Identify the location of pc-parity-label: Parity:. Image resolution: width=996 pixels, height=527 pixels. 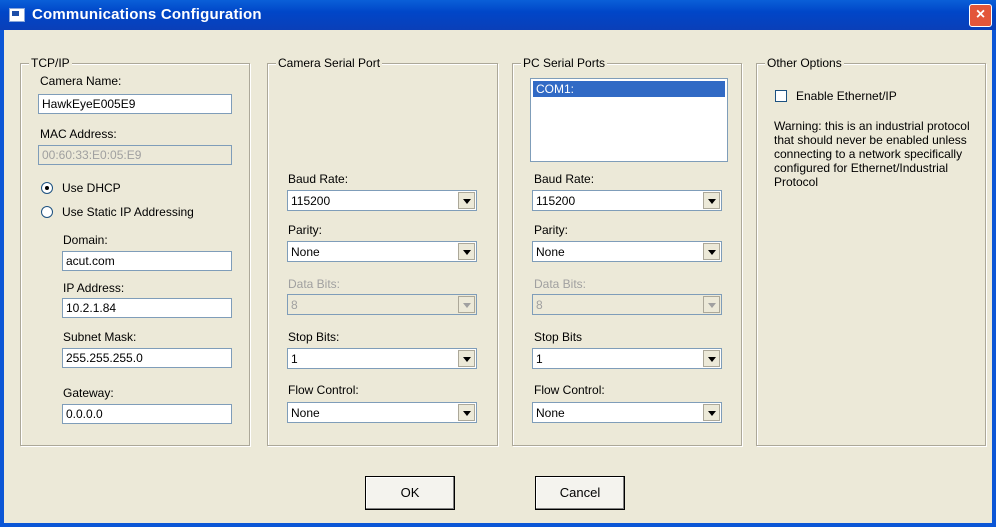
(551, 230).